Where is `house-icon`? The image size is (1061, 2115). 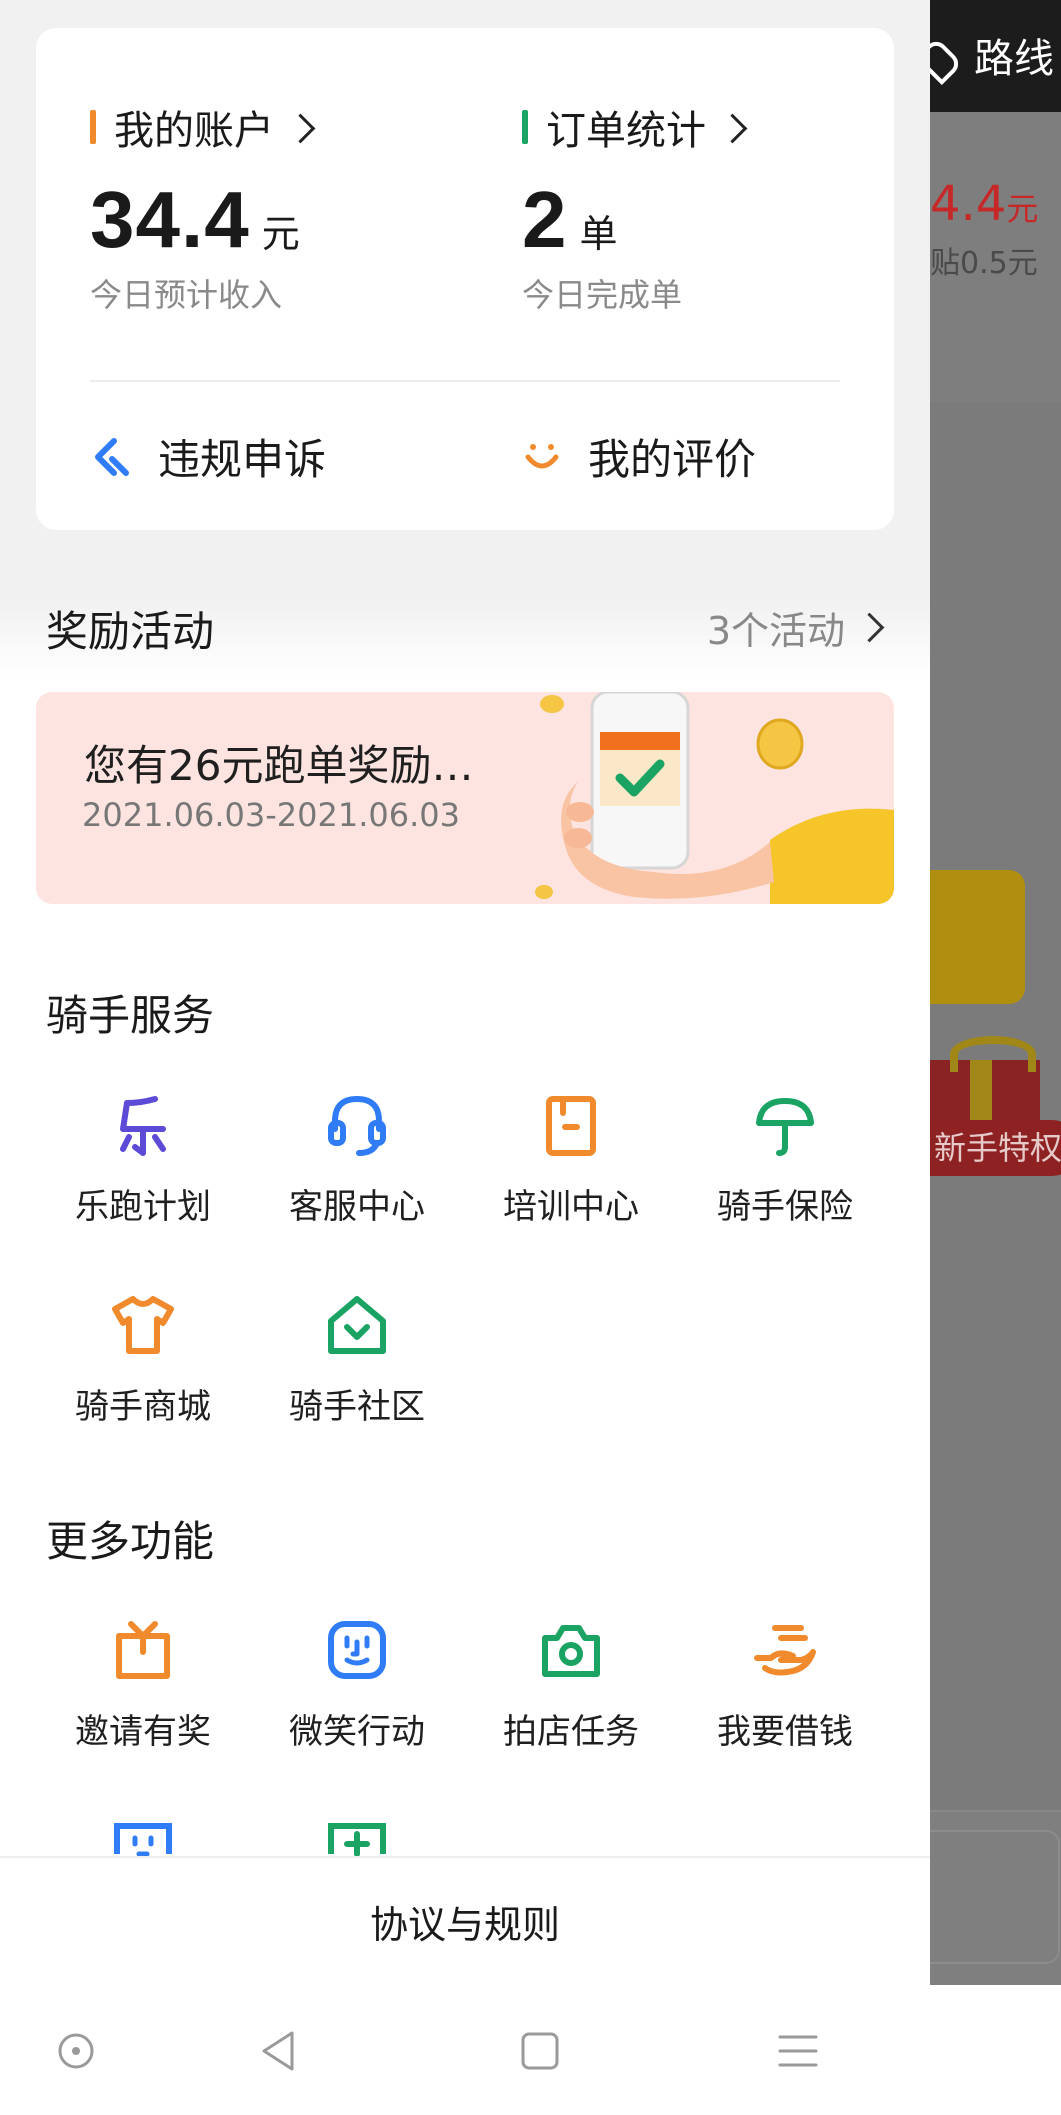 house-icon is located at coordinates (357, 1325).